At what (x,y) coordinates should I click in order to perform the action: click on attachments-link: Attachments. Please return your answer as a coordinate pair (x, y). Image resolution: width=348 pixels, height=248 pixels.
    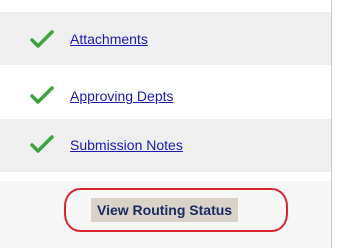
    Looking at the image, I should click on (109, 39).